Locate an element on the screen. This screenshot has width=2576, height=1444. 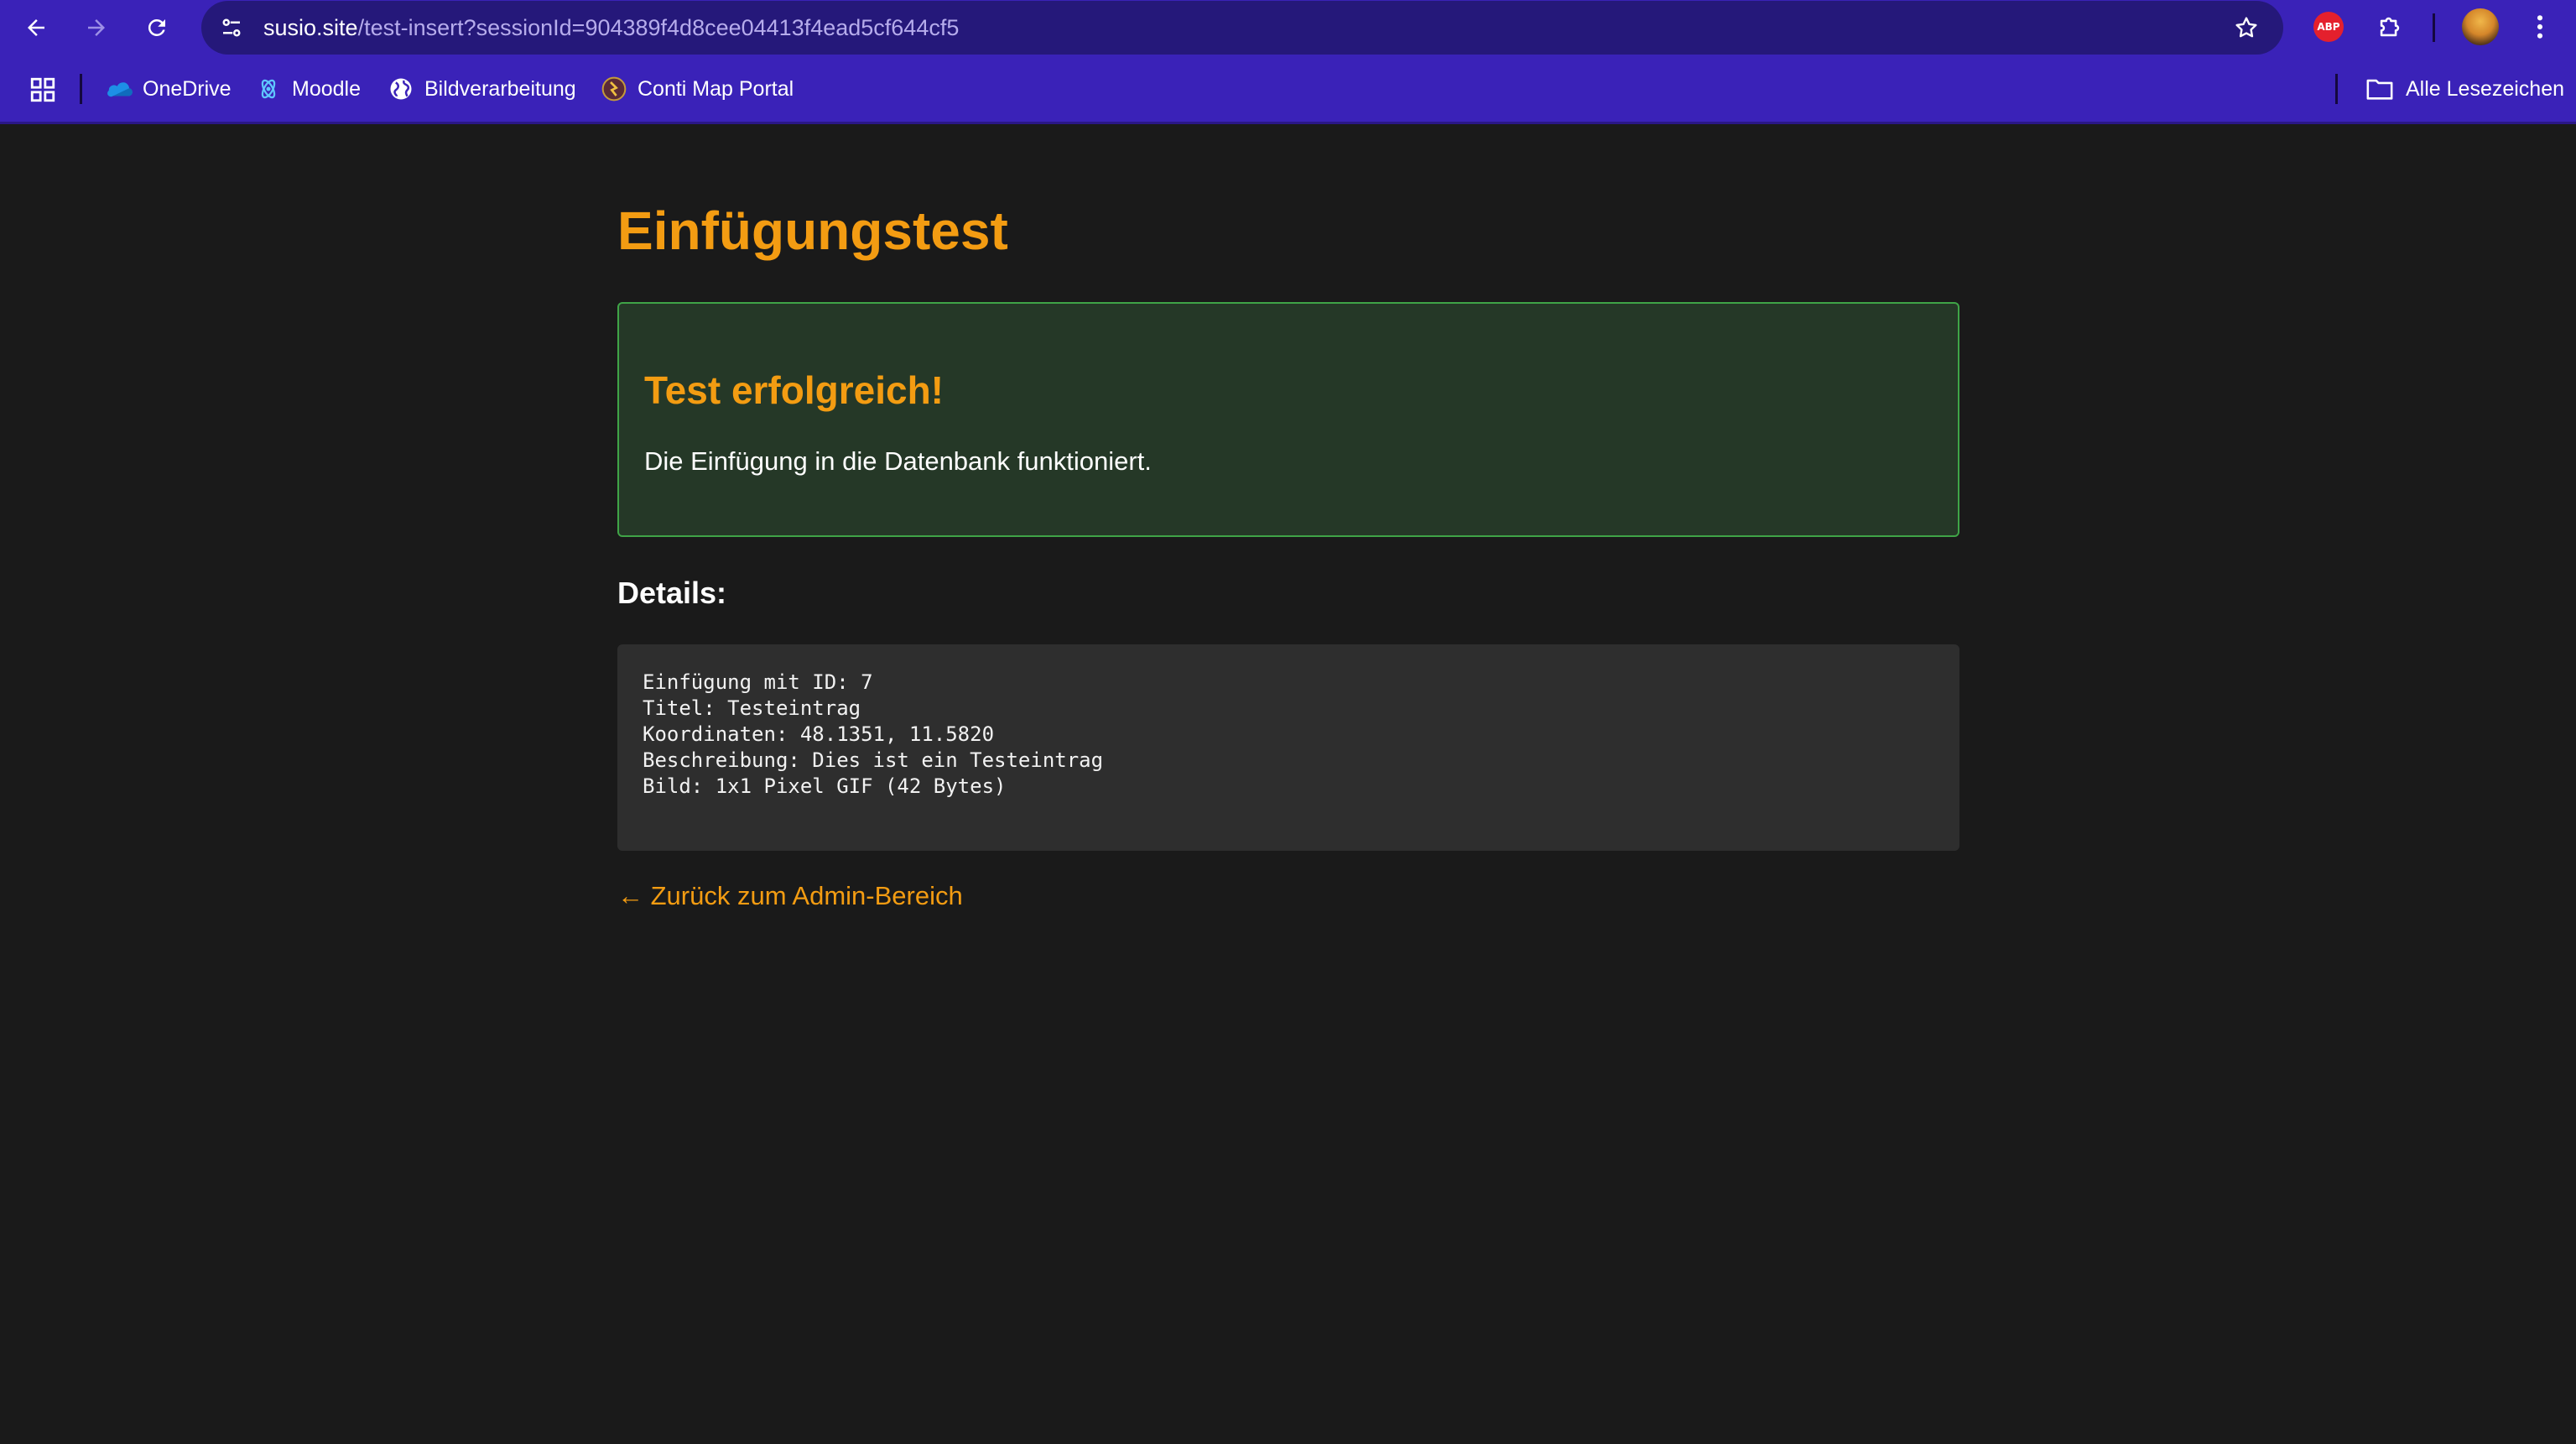
bookmark-onedrive: OneDrive is located at coordinates (169, 89).